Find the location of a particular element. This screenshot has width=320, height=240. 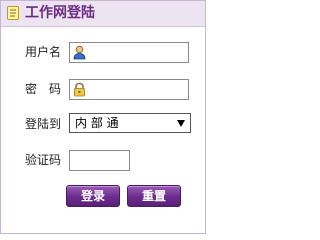

login-to-select: 内 部 通 is located at coordinates (130, 123).